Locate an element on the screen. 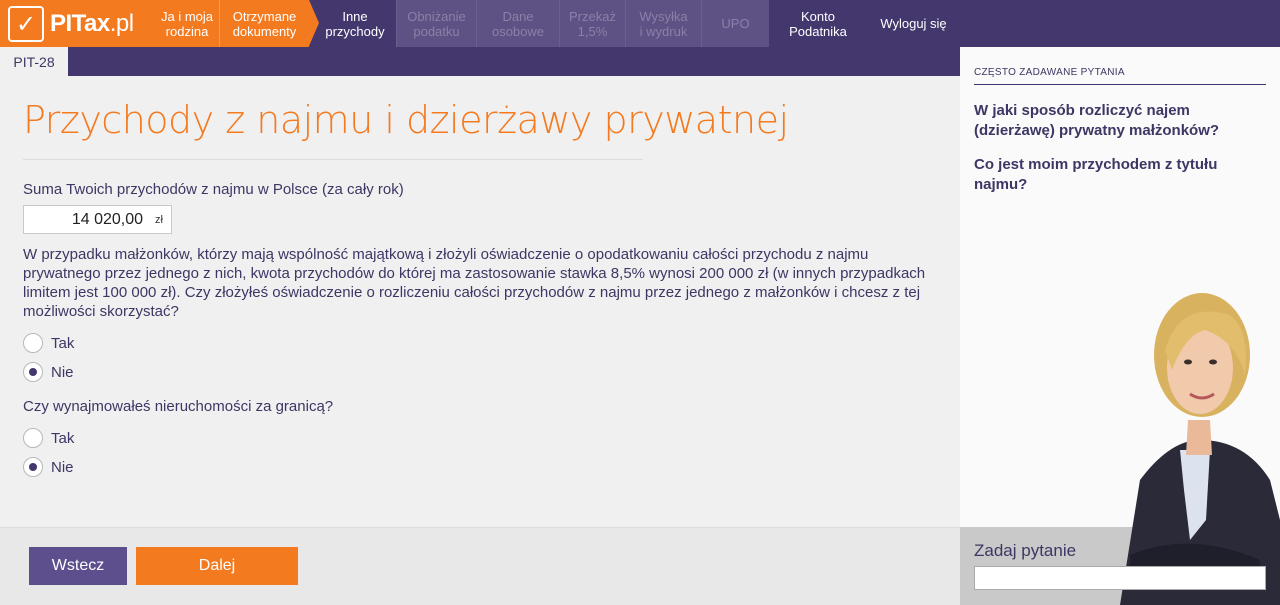 The width and height of the screenshot is (1280, 605). abroad-no-radio is located at coordinates (33, 467).